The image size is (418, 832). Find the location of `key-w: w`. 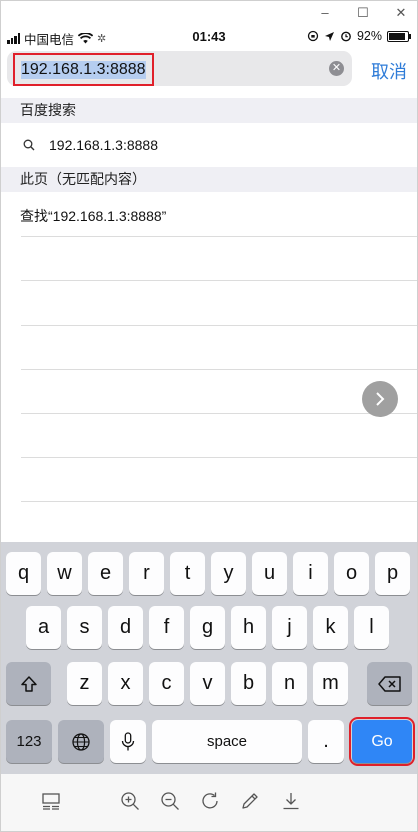

key-w: w is located at coordinates (64, 573).